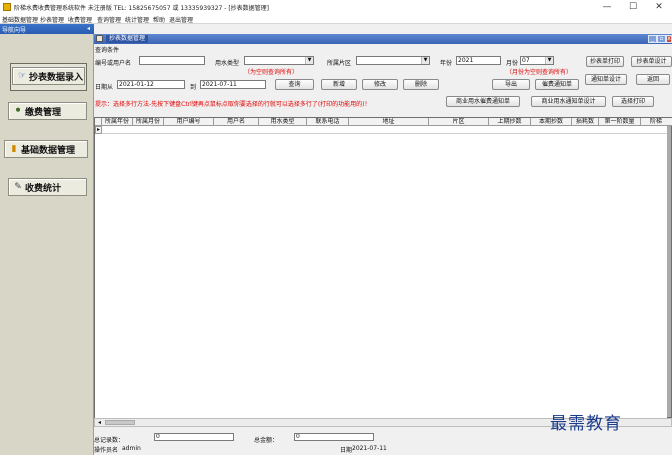 The width and height of the screenshot is (672, 455). Describe the element at coordinates (193, 87) in the screenshot. I see `date-to-label: 到` at that location.